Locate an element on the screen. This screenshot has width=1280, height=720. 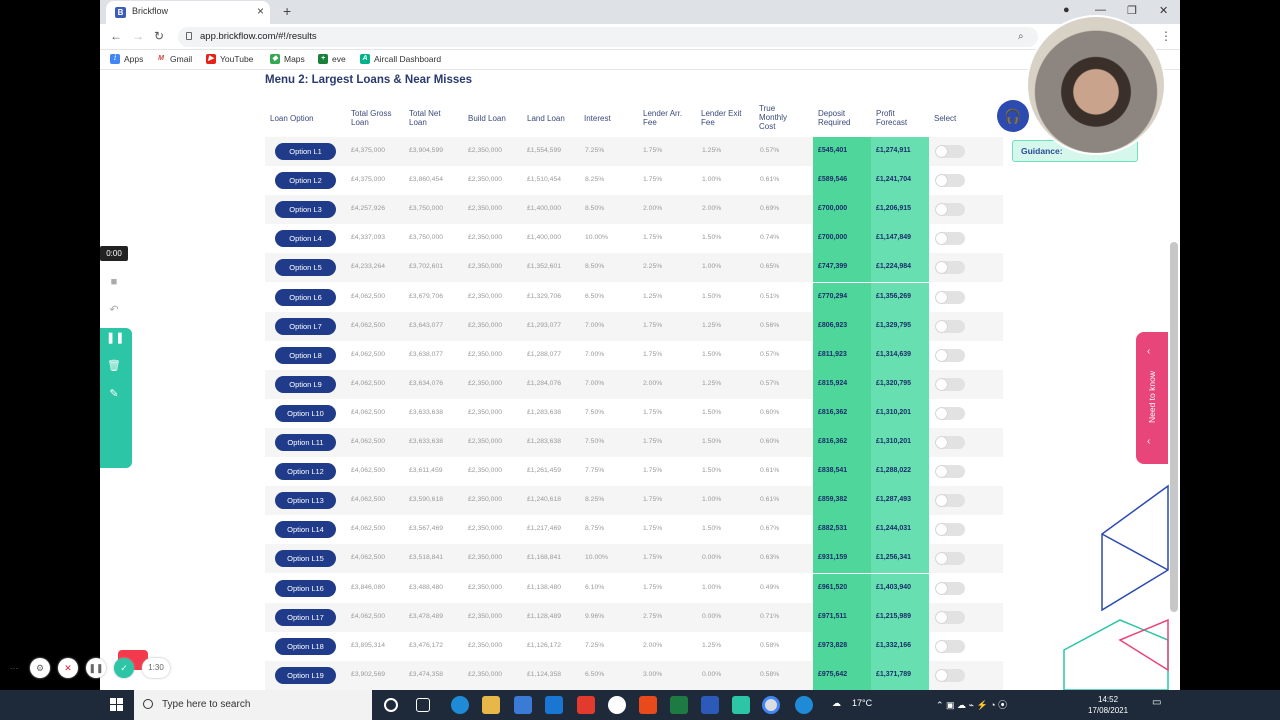
bookmark-gmail: M Gmail is located at coordinates (174, 59).